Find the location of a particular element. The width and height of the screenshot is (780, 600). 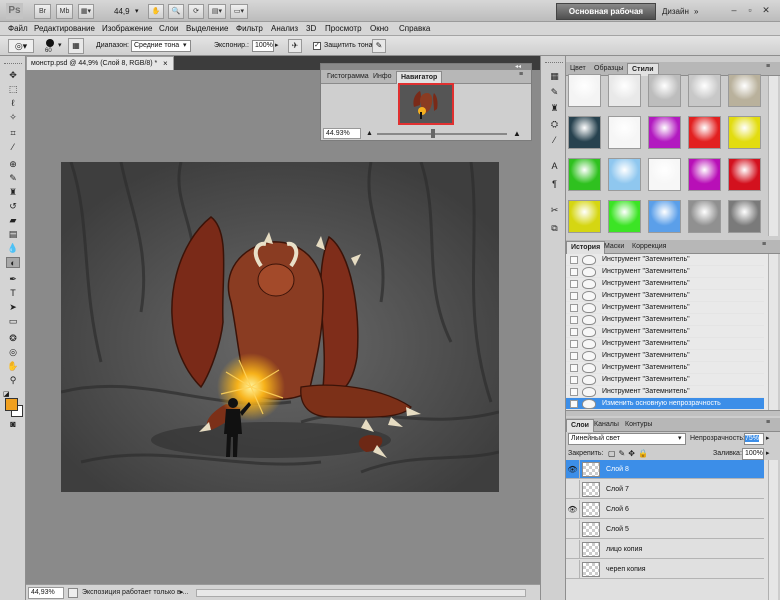

history-brush-tool-icon: ↺ is located at coordinates (13, 206).